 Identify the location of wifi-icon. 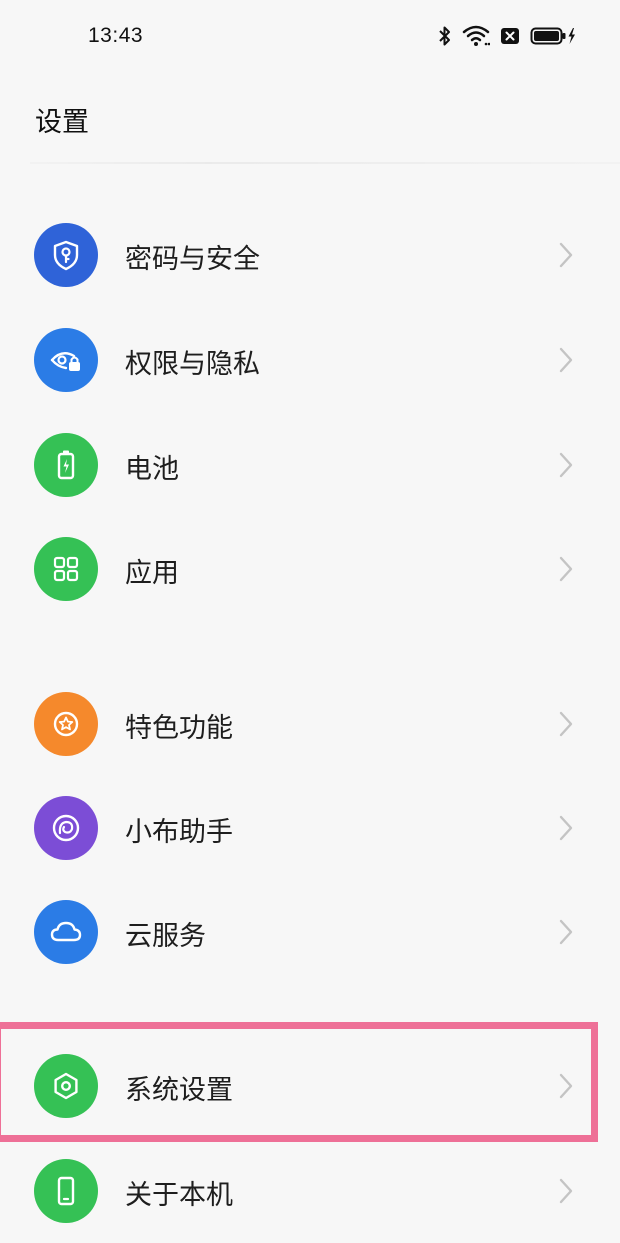
(476, 35).